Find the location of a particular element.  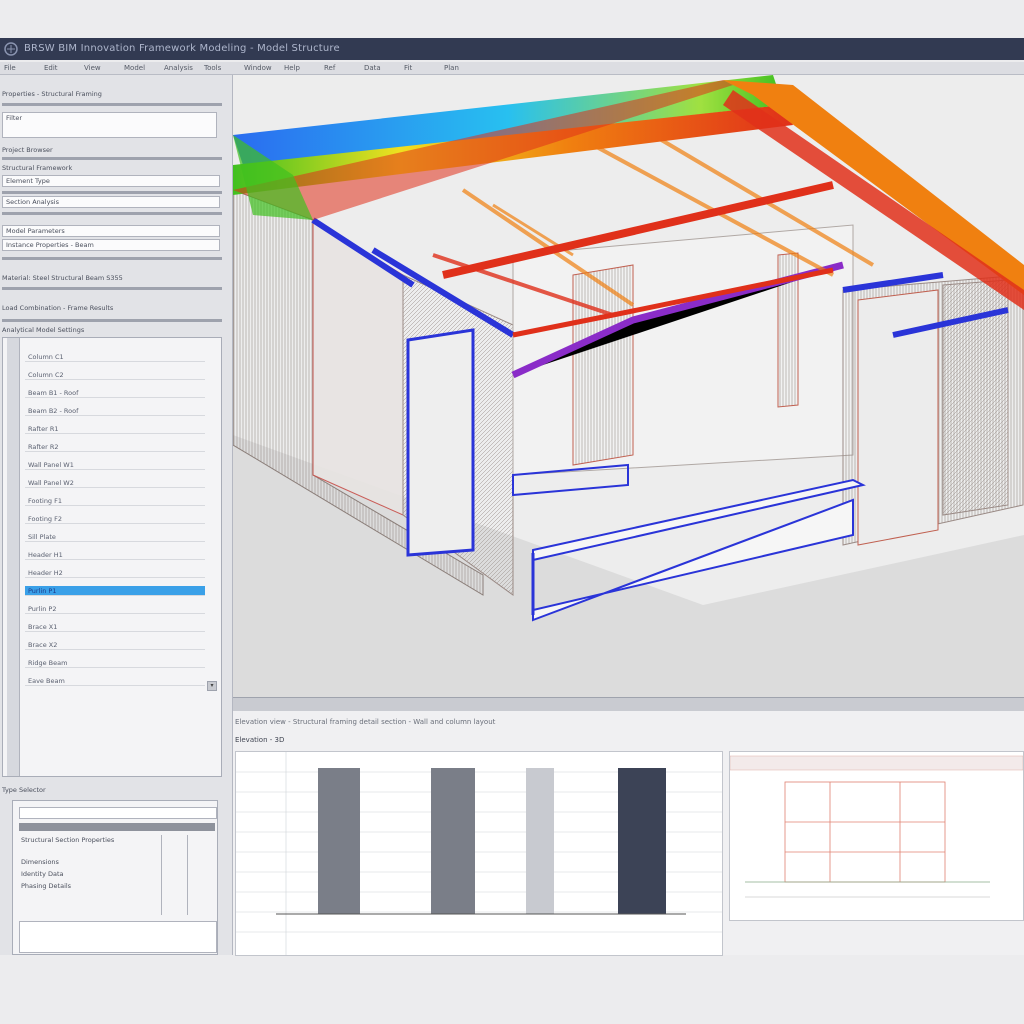

list-item: Beam B2 - Roof is located at coordinates (115, 411).